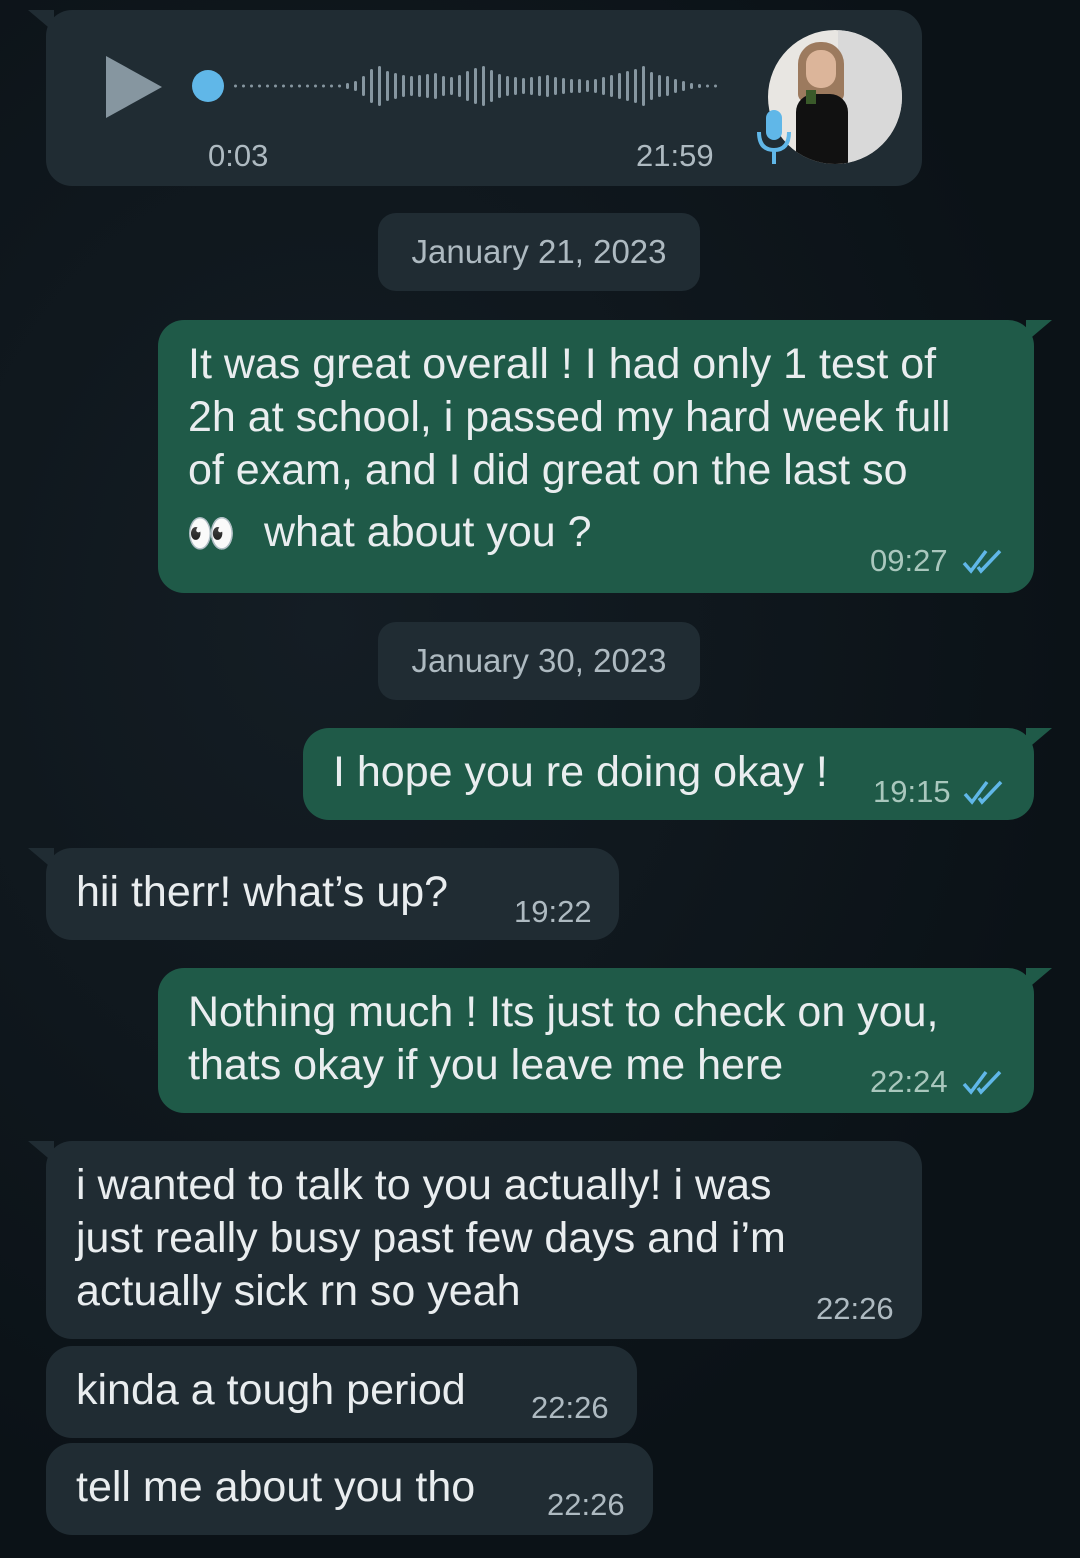 This screenshot has width=1080, height=1558. What do you see at coordinates (548, 470) in the screenshot?
I see `message-line: of exam, and I did great on the last so` at bounding box center [548, 470].